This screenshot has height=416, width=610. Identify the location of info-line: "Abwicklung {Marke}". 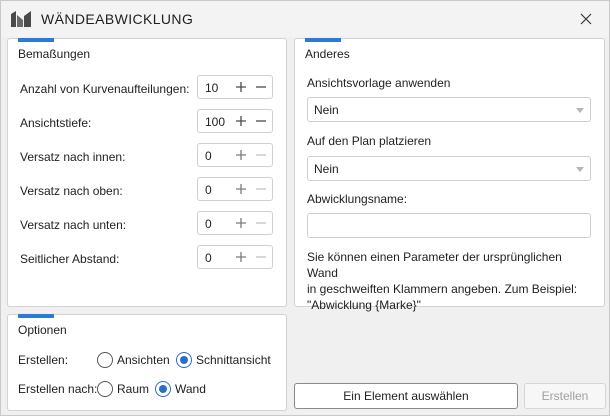
(364, 305).